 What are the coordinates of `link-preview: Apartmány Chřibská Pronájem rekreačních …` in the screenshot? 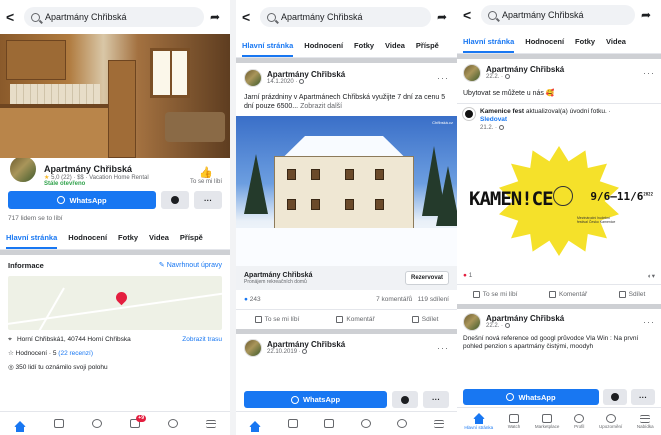 It's located at (346, 278).